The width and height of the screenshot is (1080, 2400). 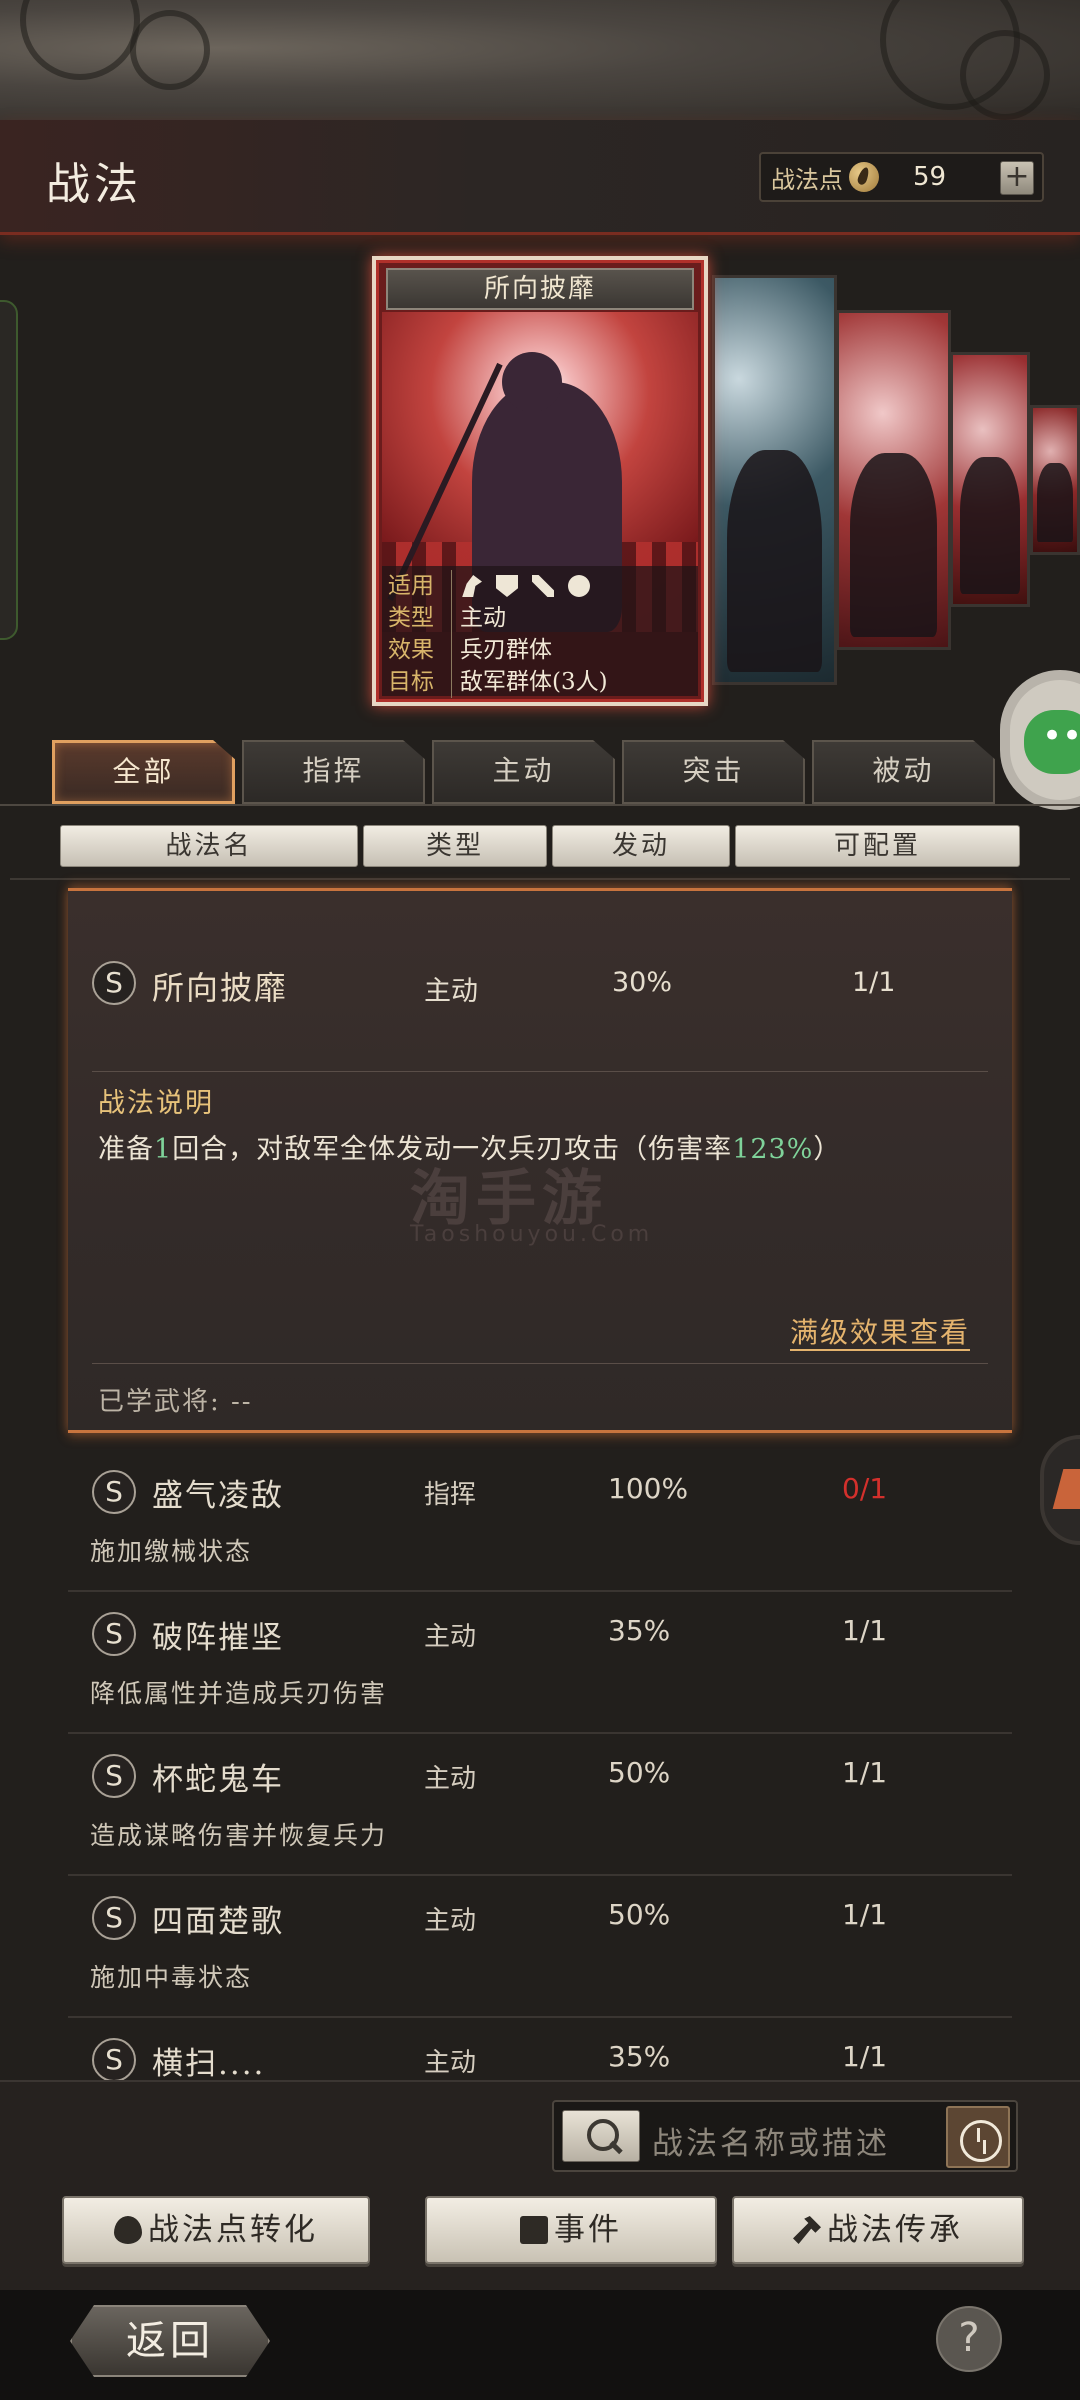 I want to click on tab-passive: 被动, so click(x=903, y=772).